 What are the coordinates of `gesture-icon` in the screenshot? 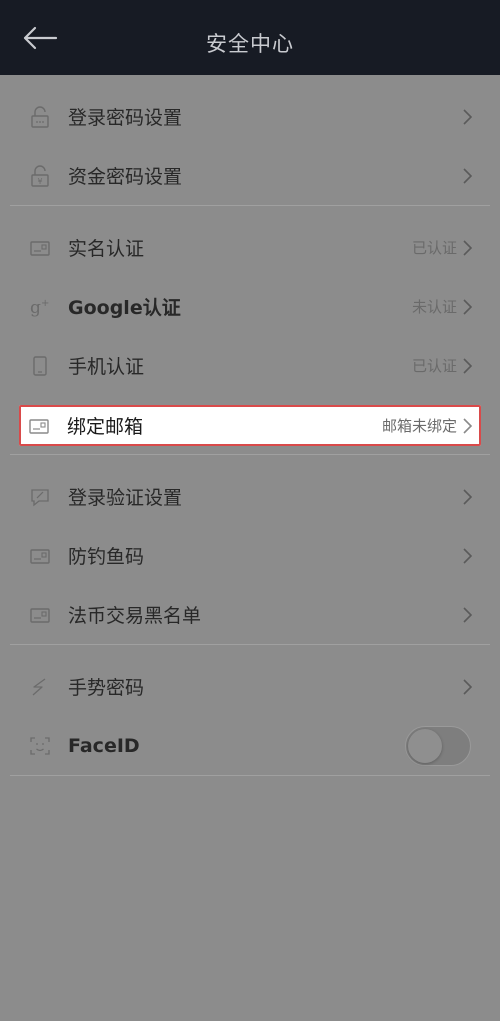 It's located at (40, 687).